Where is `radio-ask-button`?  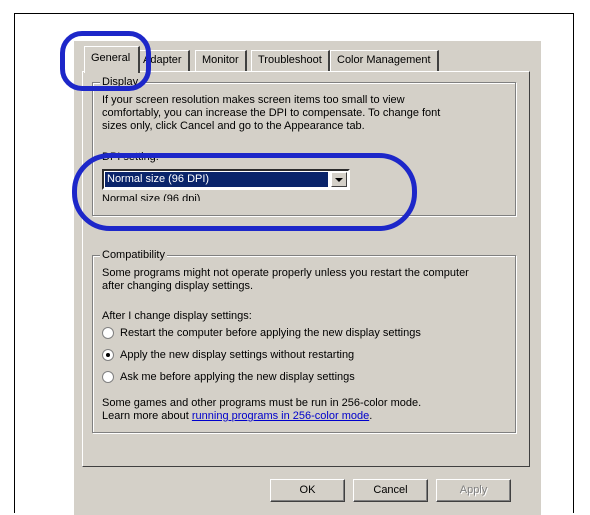
radio-ask-button is located at coordinates (108, 377).